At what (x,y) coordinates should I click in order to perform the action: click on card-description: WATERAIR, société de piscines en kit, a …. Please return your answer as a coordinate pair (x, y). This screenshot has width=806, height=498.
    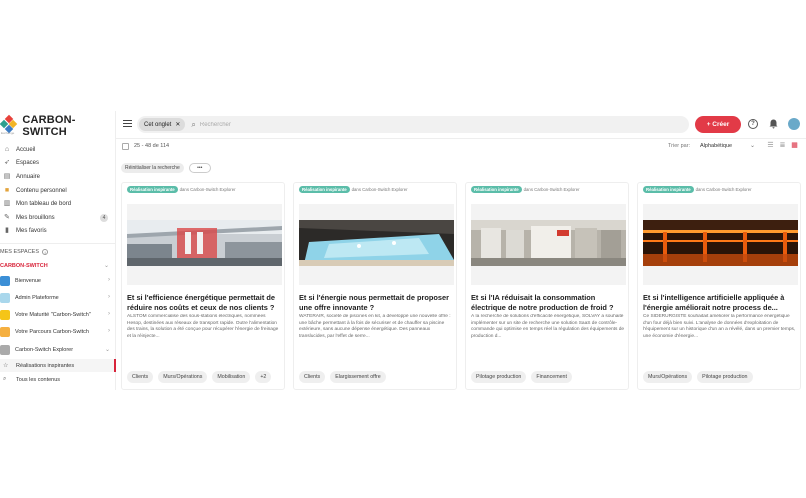
    Looking at the image, I should click on (375, 326).